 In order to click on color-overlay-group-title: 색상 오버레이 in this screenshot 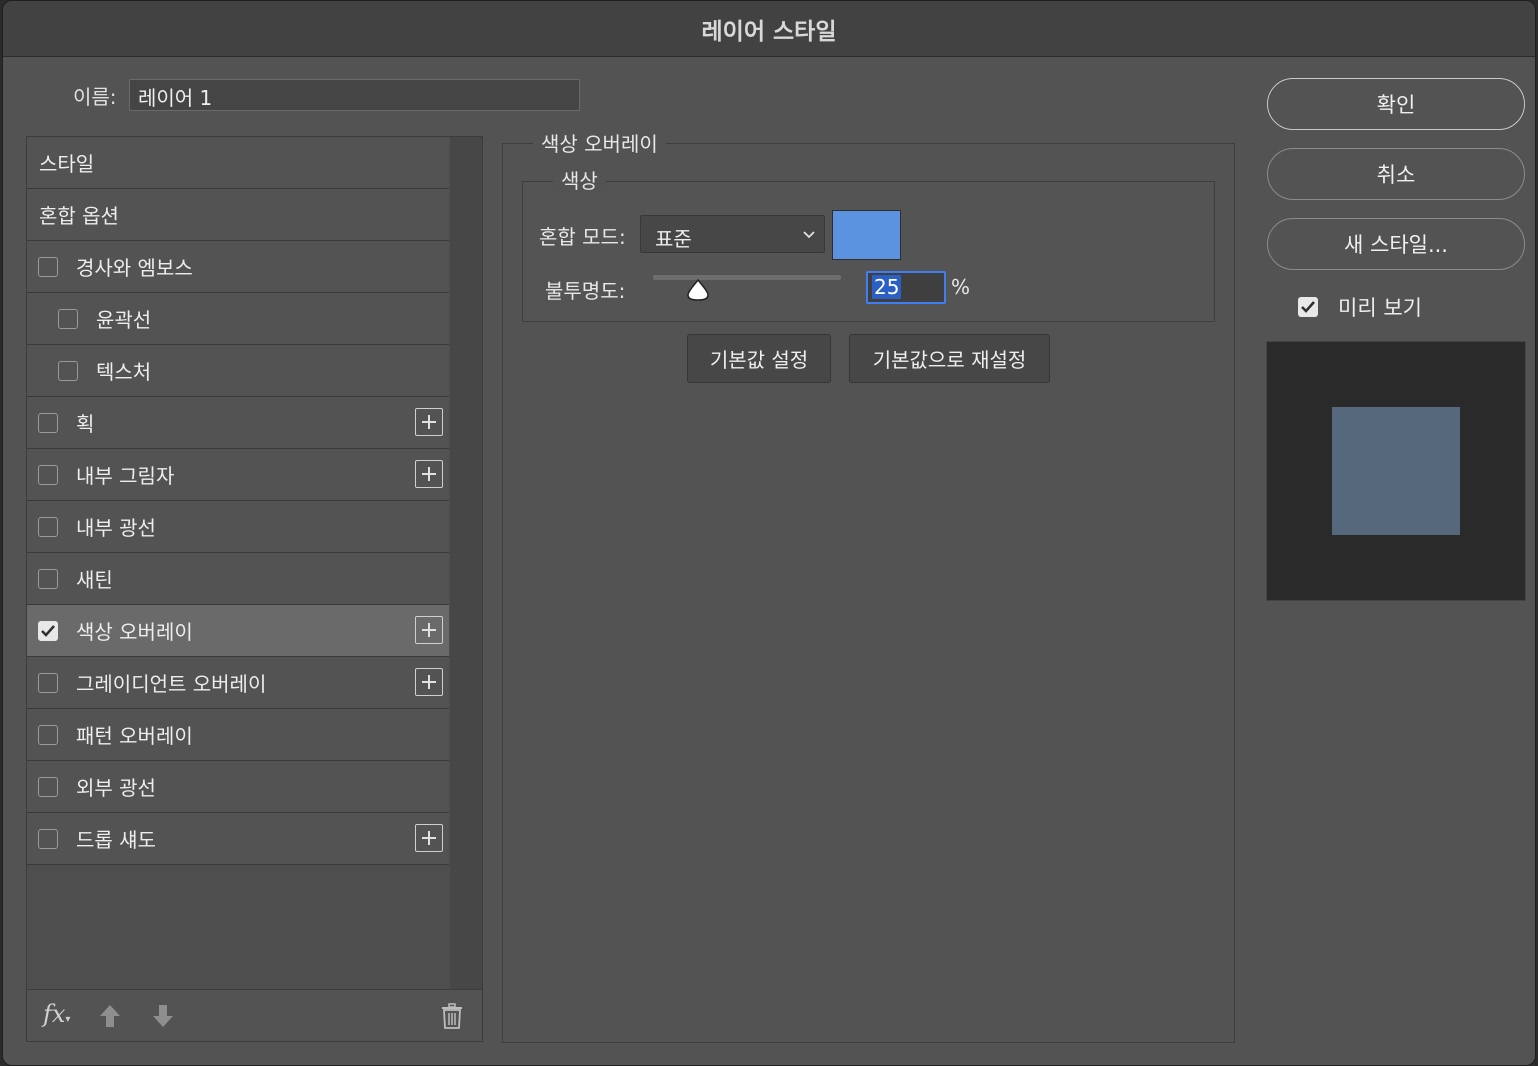, I will do `click(599, 142)`.